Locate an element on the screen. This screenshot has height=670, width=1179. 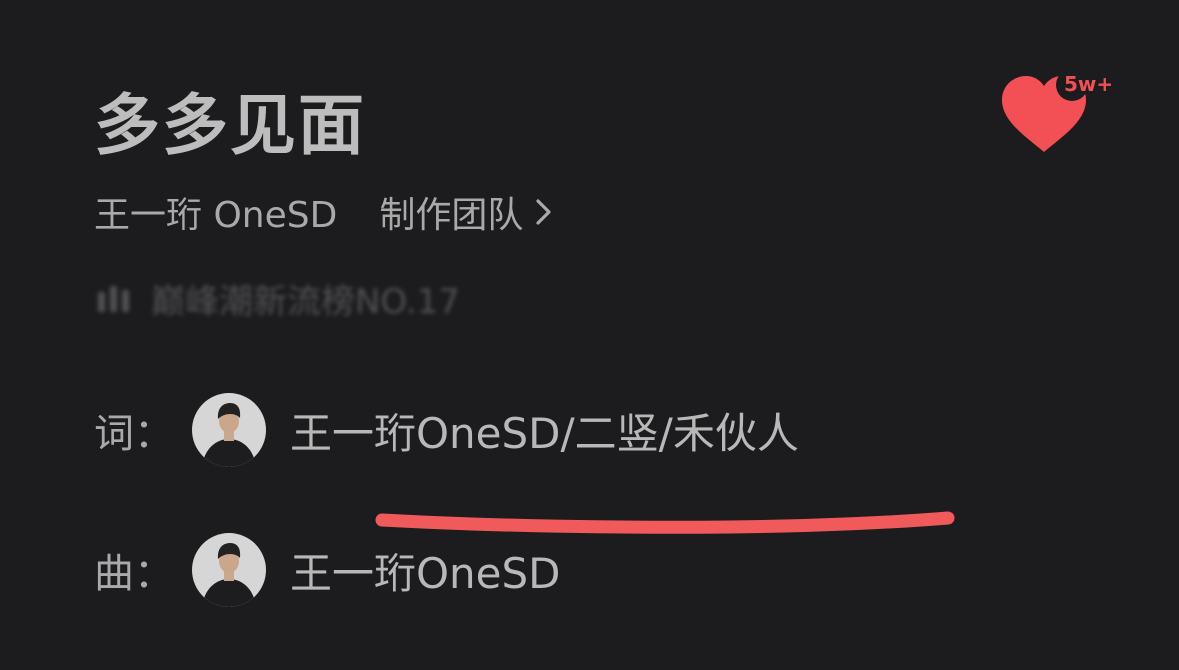
chevron-right-icon is located at coordinates (543, 212).